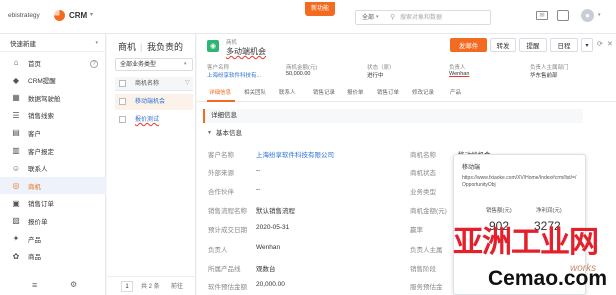 This screenshot has width=616, height=295. I want to click on search-icon: ⚲, so click(393, 17).